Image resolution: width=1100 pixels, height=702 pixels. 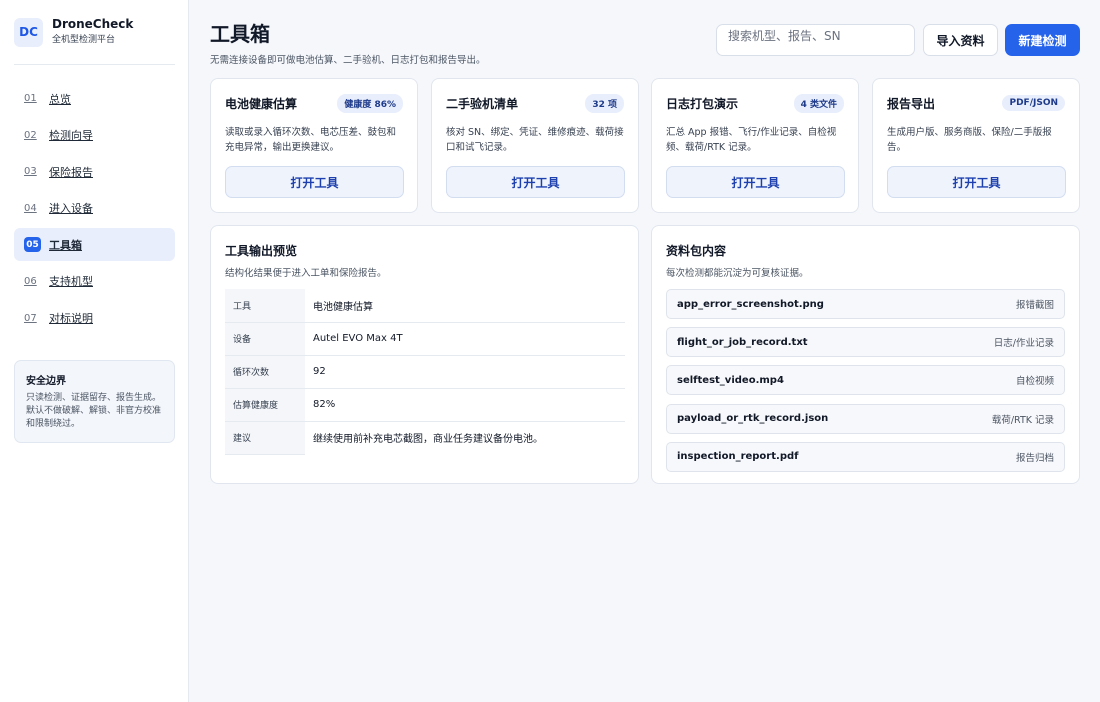 What do you see at coordinates (94, 411) in the screenshot?
I see `safety-text: 只读检测、证据留存、报告生成。默认不做破解、解锁、非官方校准和限制绕过。` at bounding box center [94, 411].